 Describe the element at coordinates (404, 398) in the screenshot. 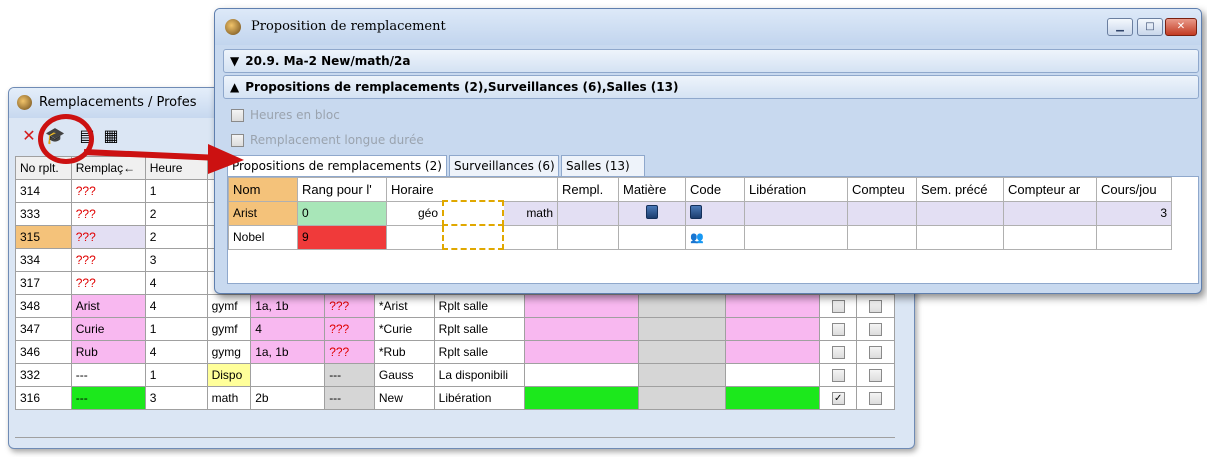

I see `cell-c7: New` at that location.